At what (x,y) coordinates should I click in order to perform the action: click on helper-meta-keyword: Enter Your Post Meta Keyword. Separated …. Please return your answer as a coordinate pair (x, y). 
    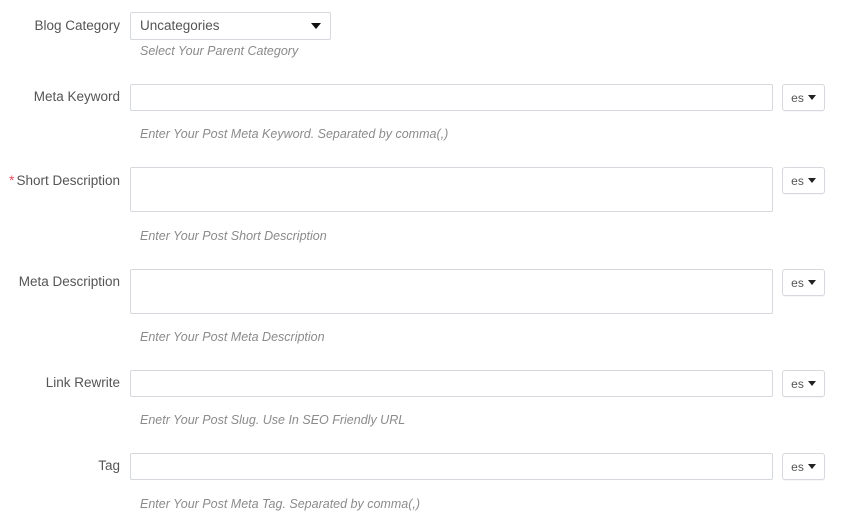
    Looking at the image, I should click on (294, 134).